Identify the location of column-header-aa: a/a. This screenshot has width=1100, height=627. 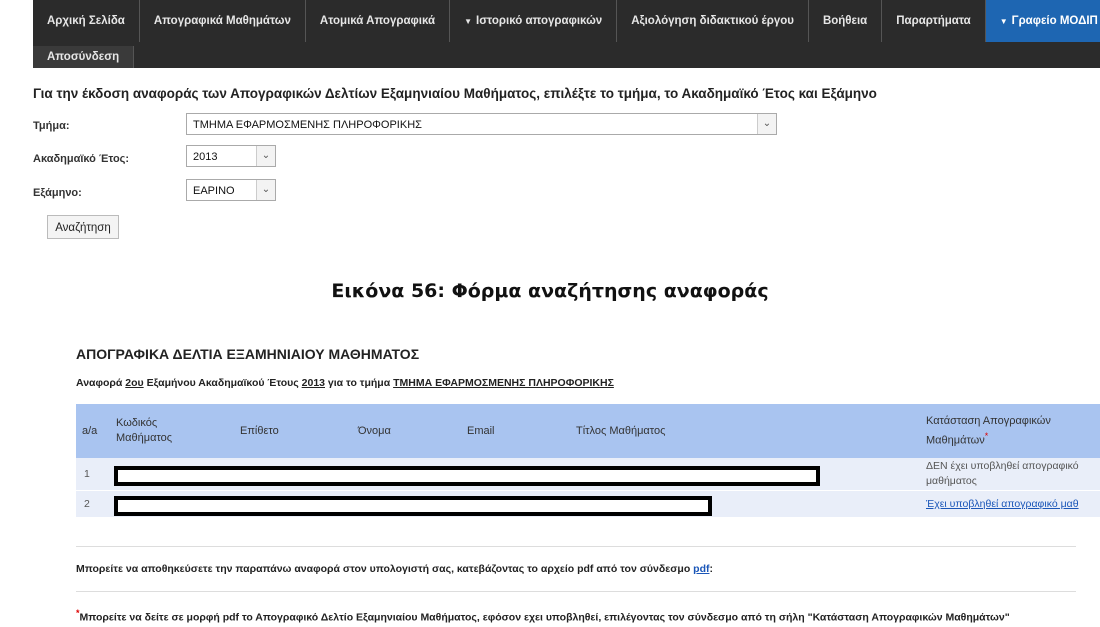
(90, 430).